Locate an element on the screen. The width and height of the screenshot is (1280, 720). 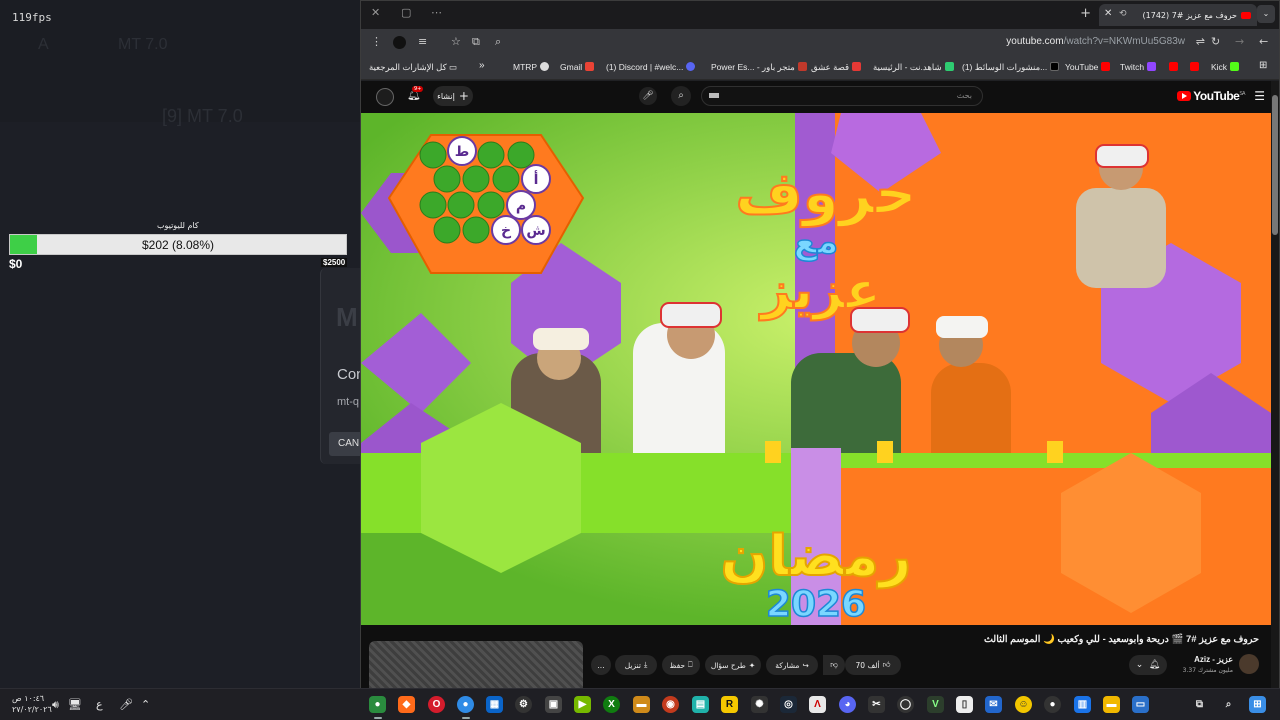
youtube-logo: YouTubeSA is located at coordinates (1211, 96).